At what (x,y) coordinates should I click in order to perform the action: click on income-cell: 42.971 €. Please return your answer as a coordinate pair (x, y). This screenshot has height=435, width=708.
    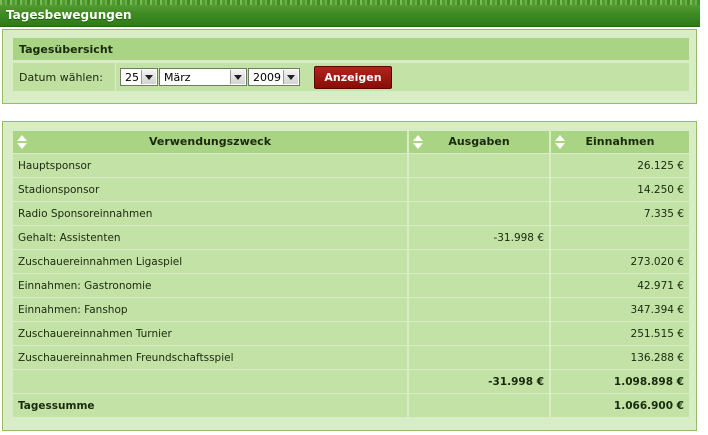
    Looking at the image, I should click on (619, 285).